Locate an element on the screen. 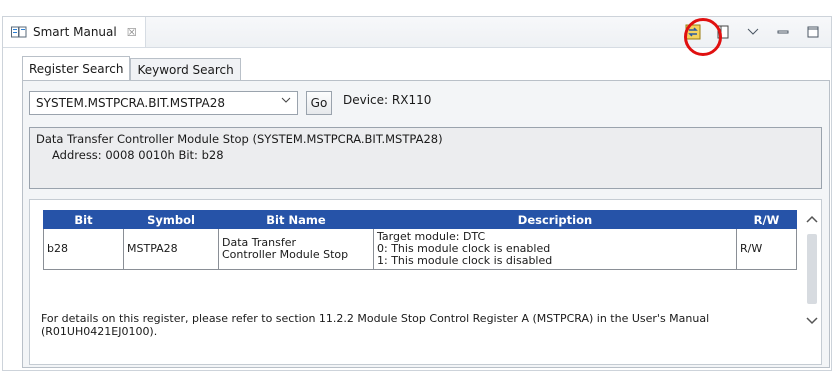 The width and height of the screenshot is (835, 374). vertical-scrollbar is located at coordinates (812, 282).